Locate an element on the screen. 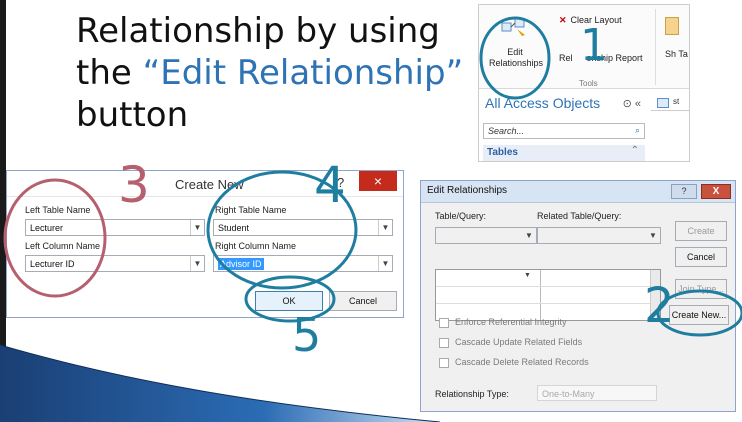  left-table-name-label: Left Table Name is located at coordinates (58, 210).